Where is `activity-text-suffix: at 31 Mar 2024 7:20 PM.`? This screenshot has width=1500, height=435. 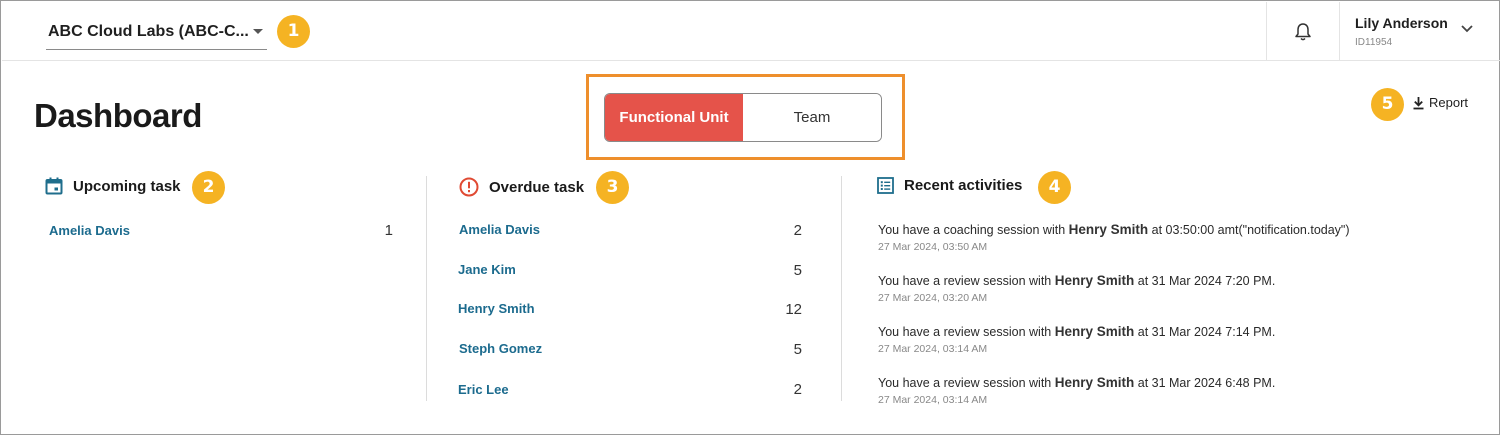
activity-text-suffix: at 31 Mar 2024 7:20 PM. is located at coordinates (1205, 281).